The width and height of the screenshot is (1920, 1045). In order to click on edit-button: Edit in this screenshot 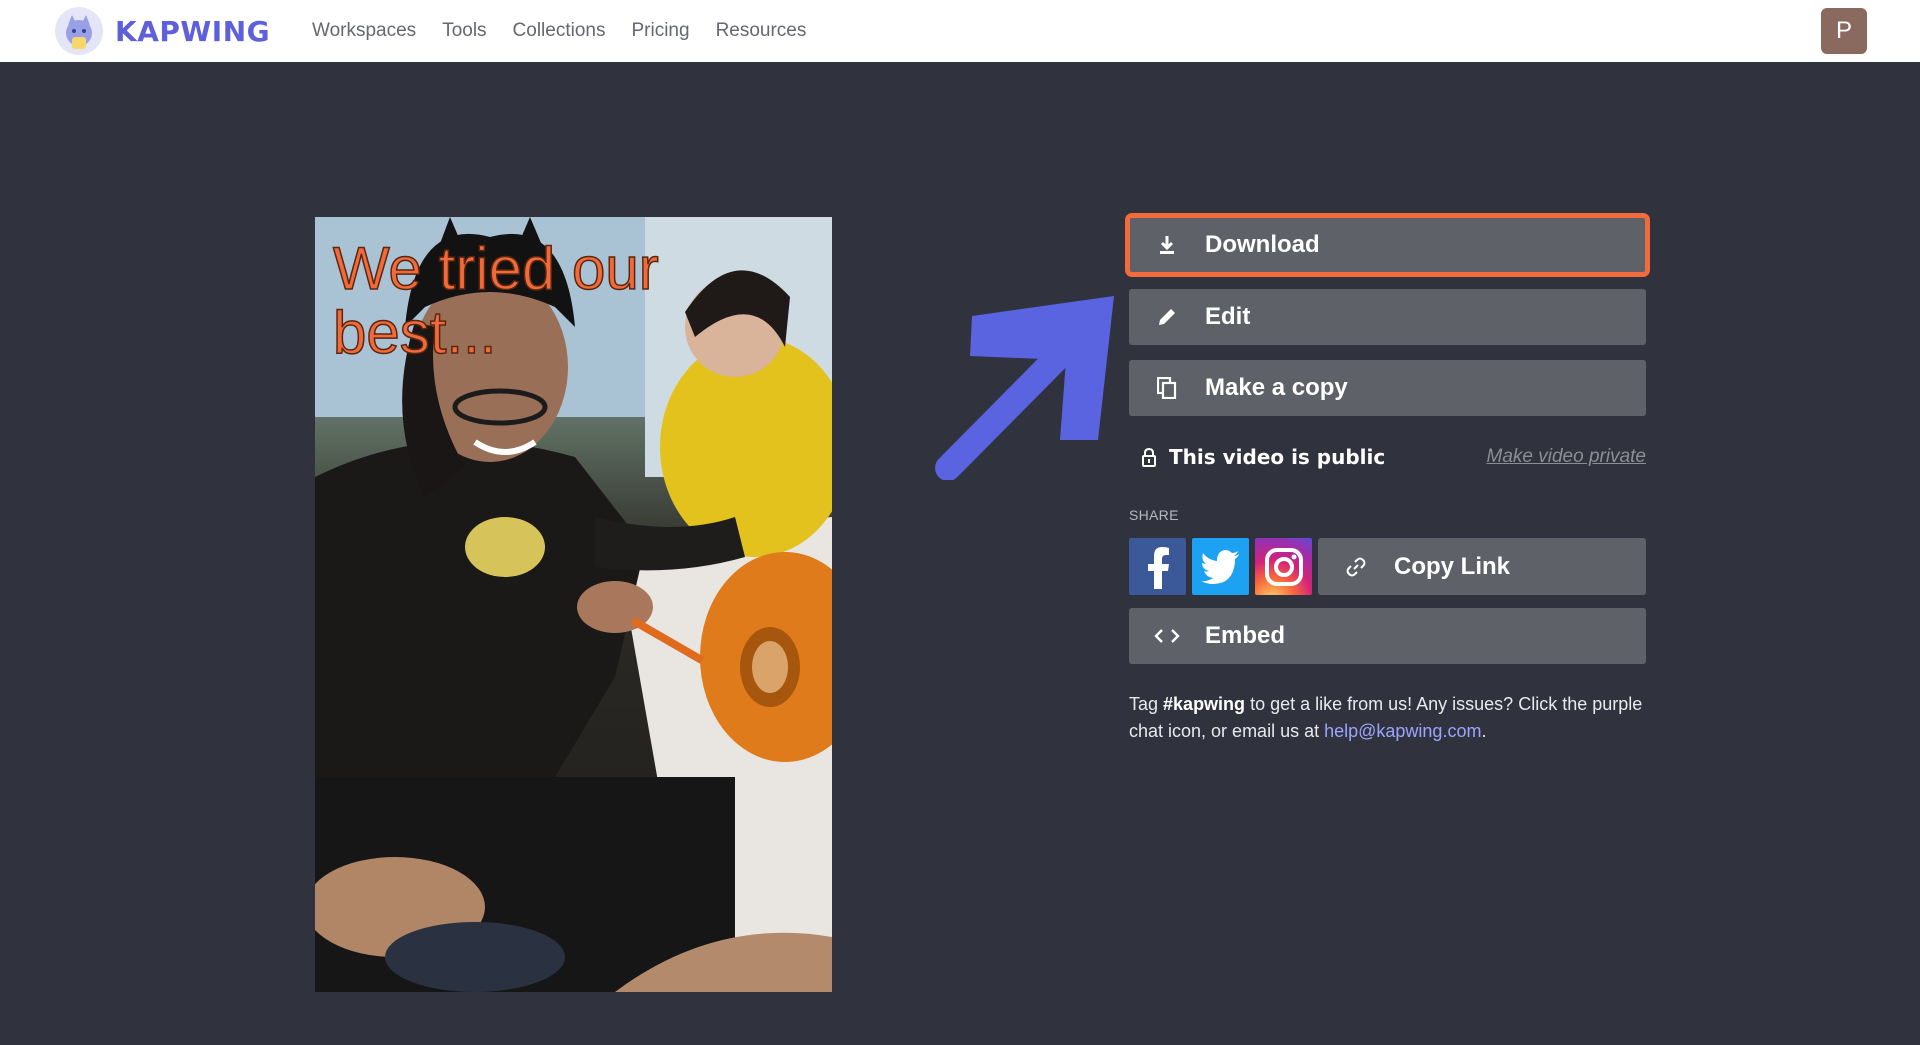, I will do `click(1387, 317)`.